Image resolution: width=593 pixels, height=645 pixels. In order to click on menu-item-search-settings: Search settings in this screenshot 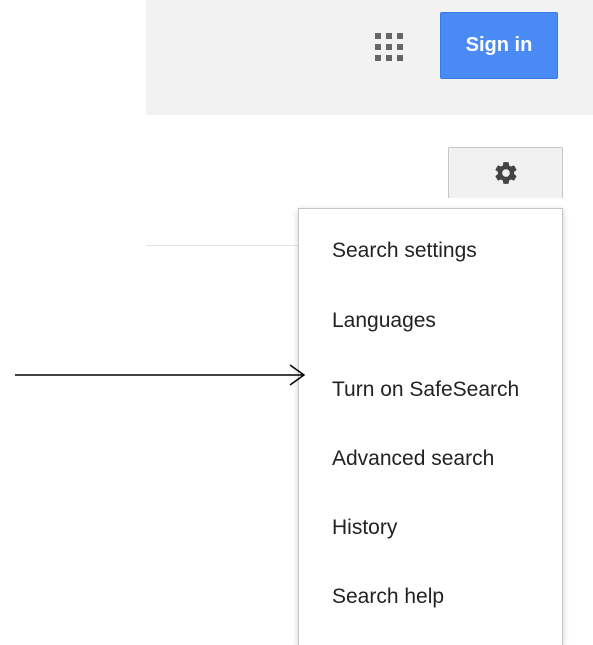, I will do `click(430, 251)`.